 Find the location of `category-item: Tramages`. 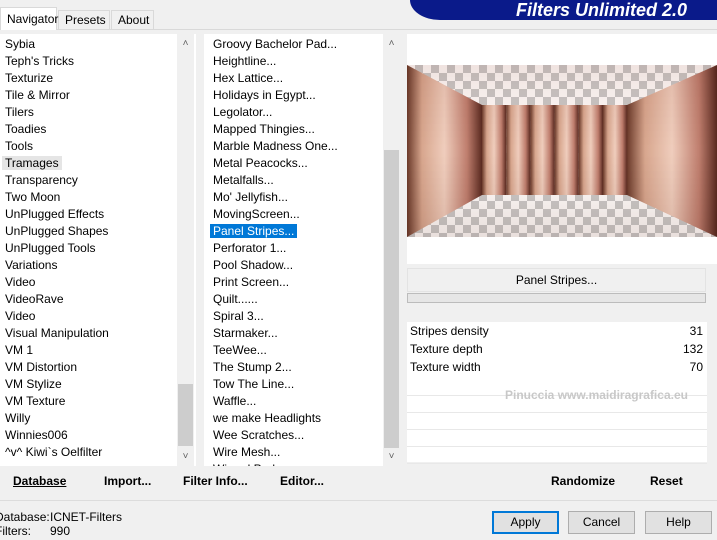

category-item: Tramages is located at coordinates (32, 163).